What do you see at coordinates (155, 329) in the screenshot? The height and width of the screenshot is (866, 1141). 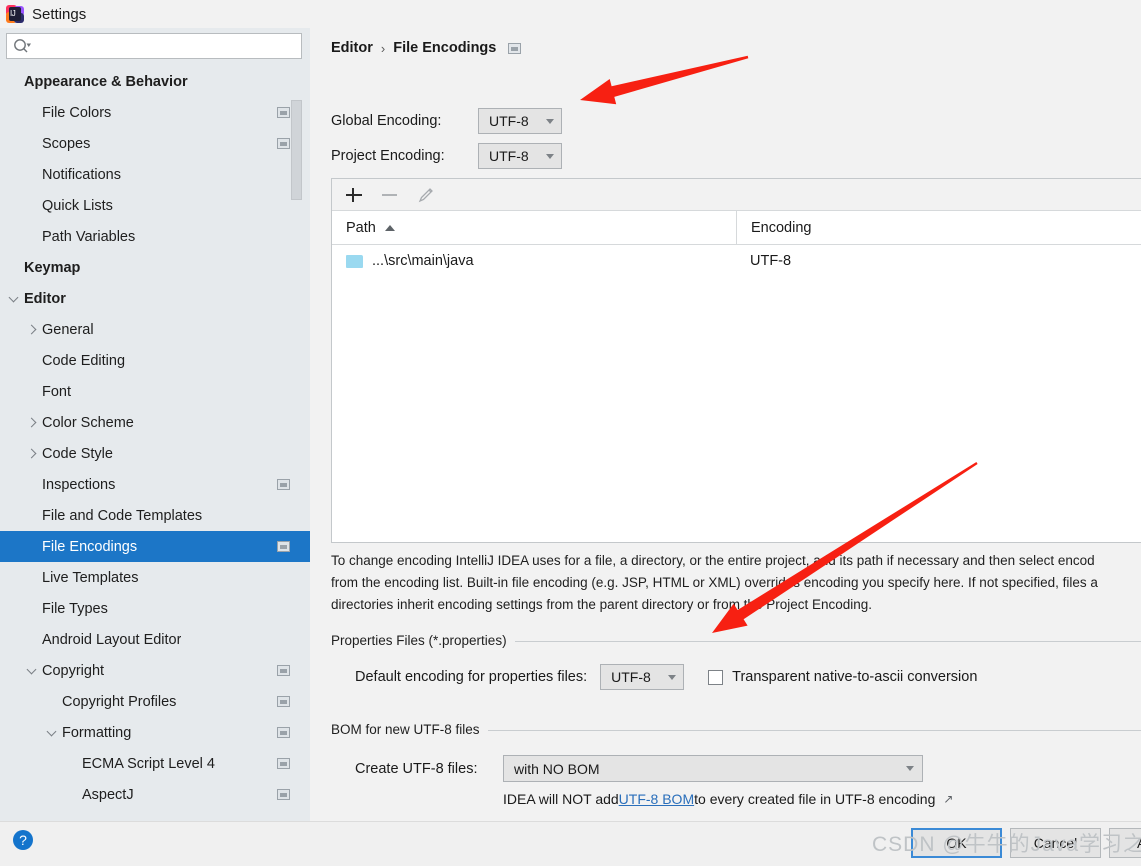 I see `sidebar-item-general: General` at bounding box center [155, 329].